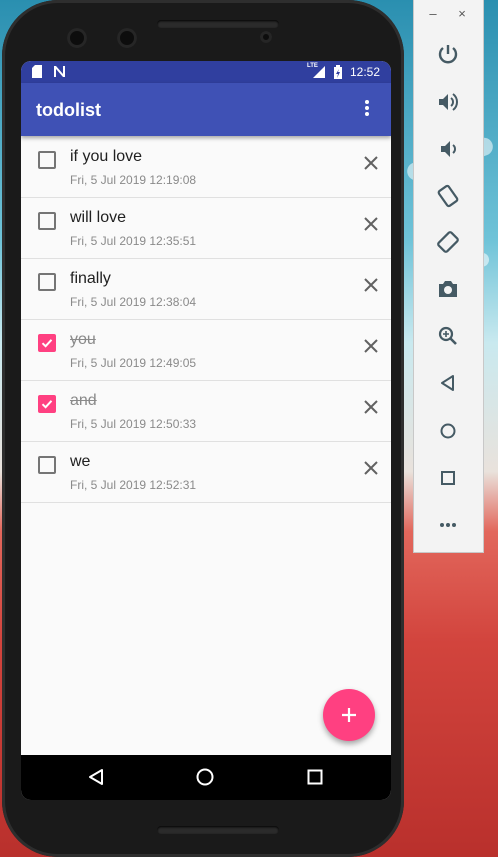  What do you see at coordinates (206, 109) in the screenshot?
I see `app-bar: todolist` at bounding box center [206, 109].